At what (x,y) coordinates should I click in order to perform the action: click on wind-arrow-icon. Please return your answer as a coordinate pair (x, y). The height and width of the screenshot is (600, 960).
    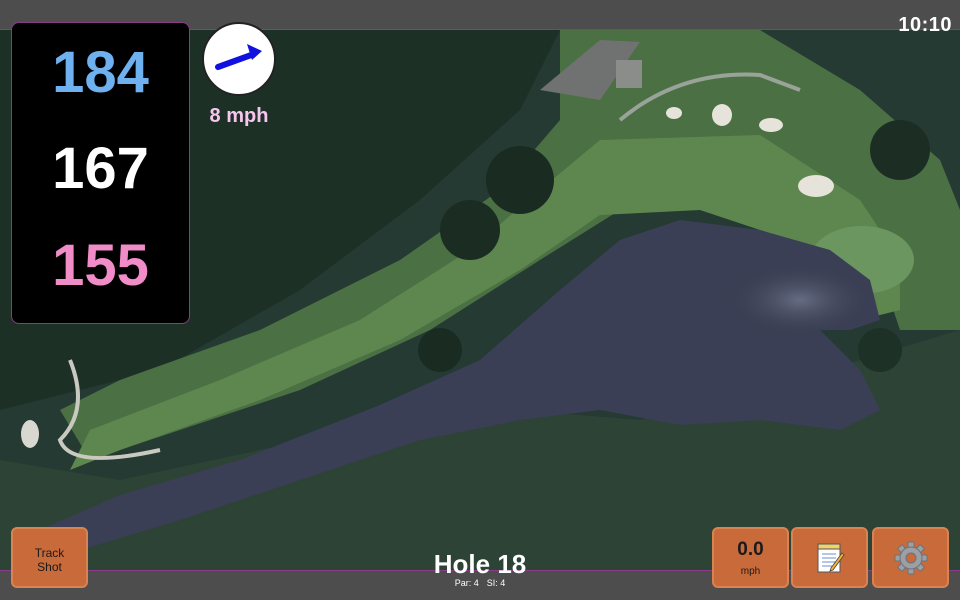
    Looking at the image, I should click on (238, 57).